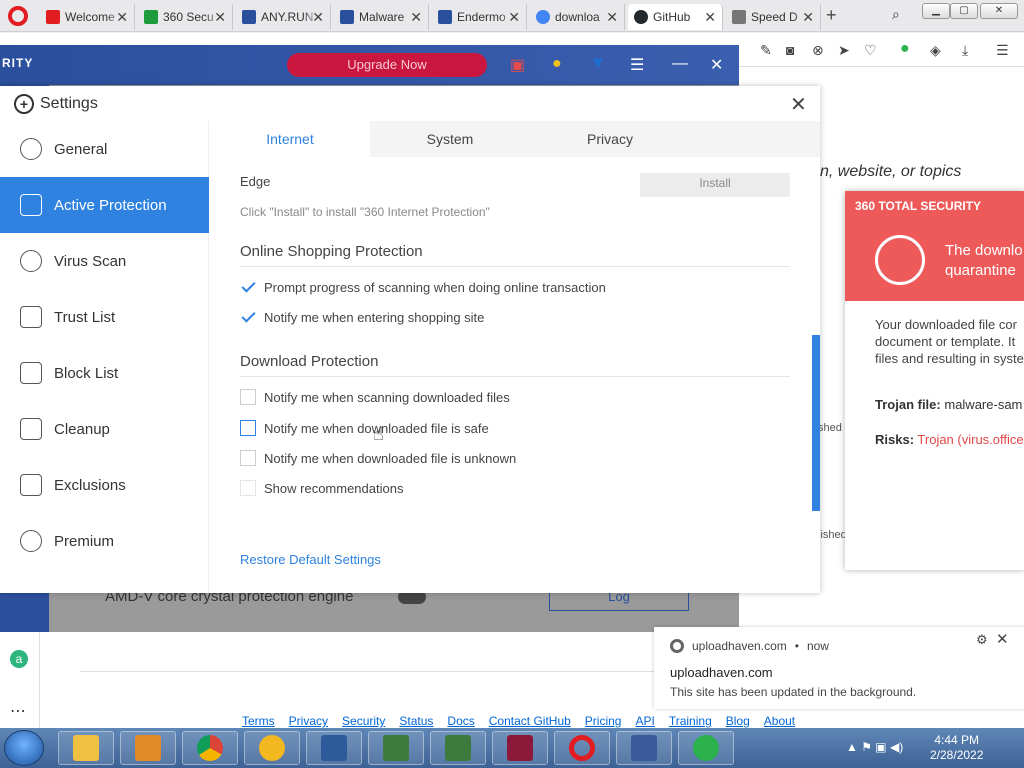 The image size is (1024, 768). I want to click on install-label: Install, so click(715, 183).